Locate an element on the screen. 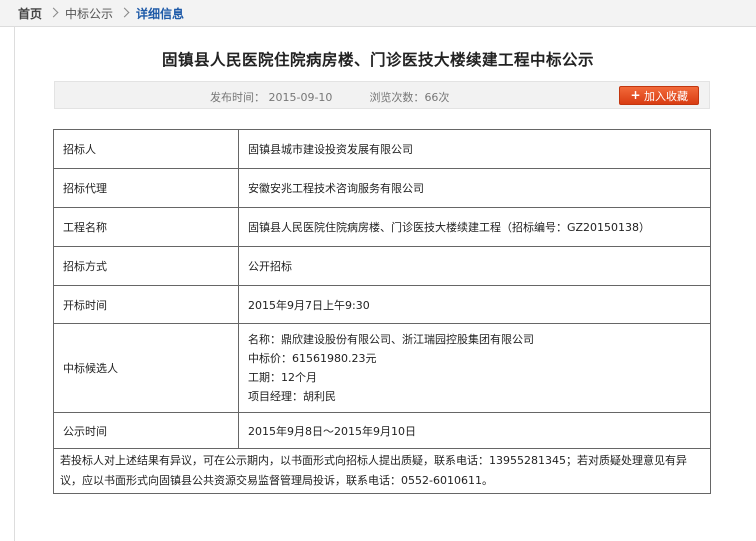 The image size is (756, 541). views-label: 浏览次数： is located at coordinates (397, 97).